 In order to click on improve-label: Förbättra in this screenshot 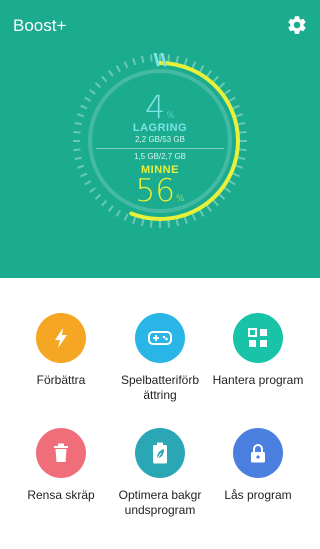, I will do `click(61, 380)`.